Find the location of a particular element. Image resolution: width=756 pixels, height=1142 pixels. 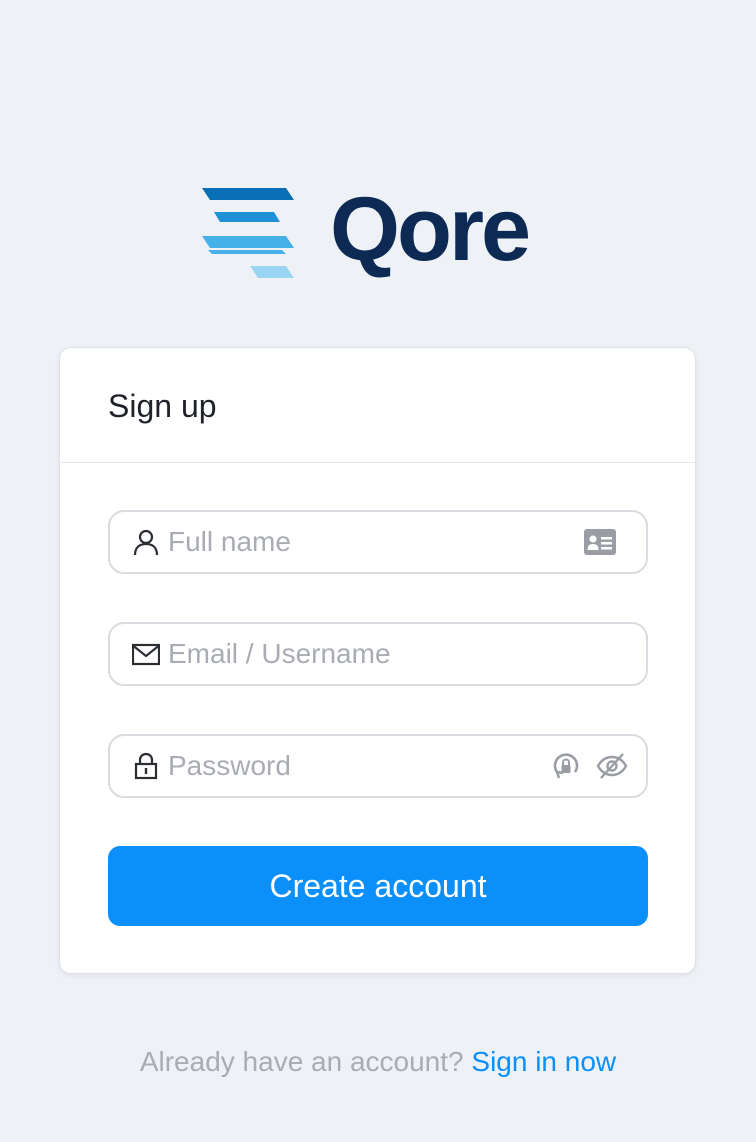

brand-name: Qore is located at coordinates (430, 230).